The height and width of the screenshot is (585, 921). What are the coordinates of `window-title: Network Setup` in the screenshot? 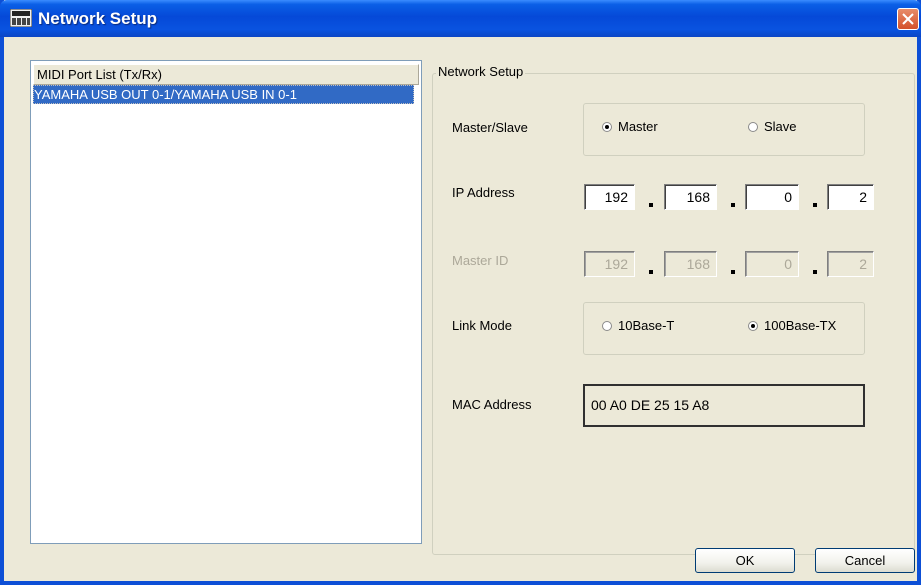 It's located at (98, 18).